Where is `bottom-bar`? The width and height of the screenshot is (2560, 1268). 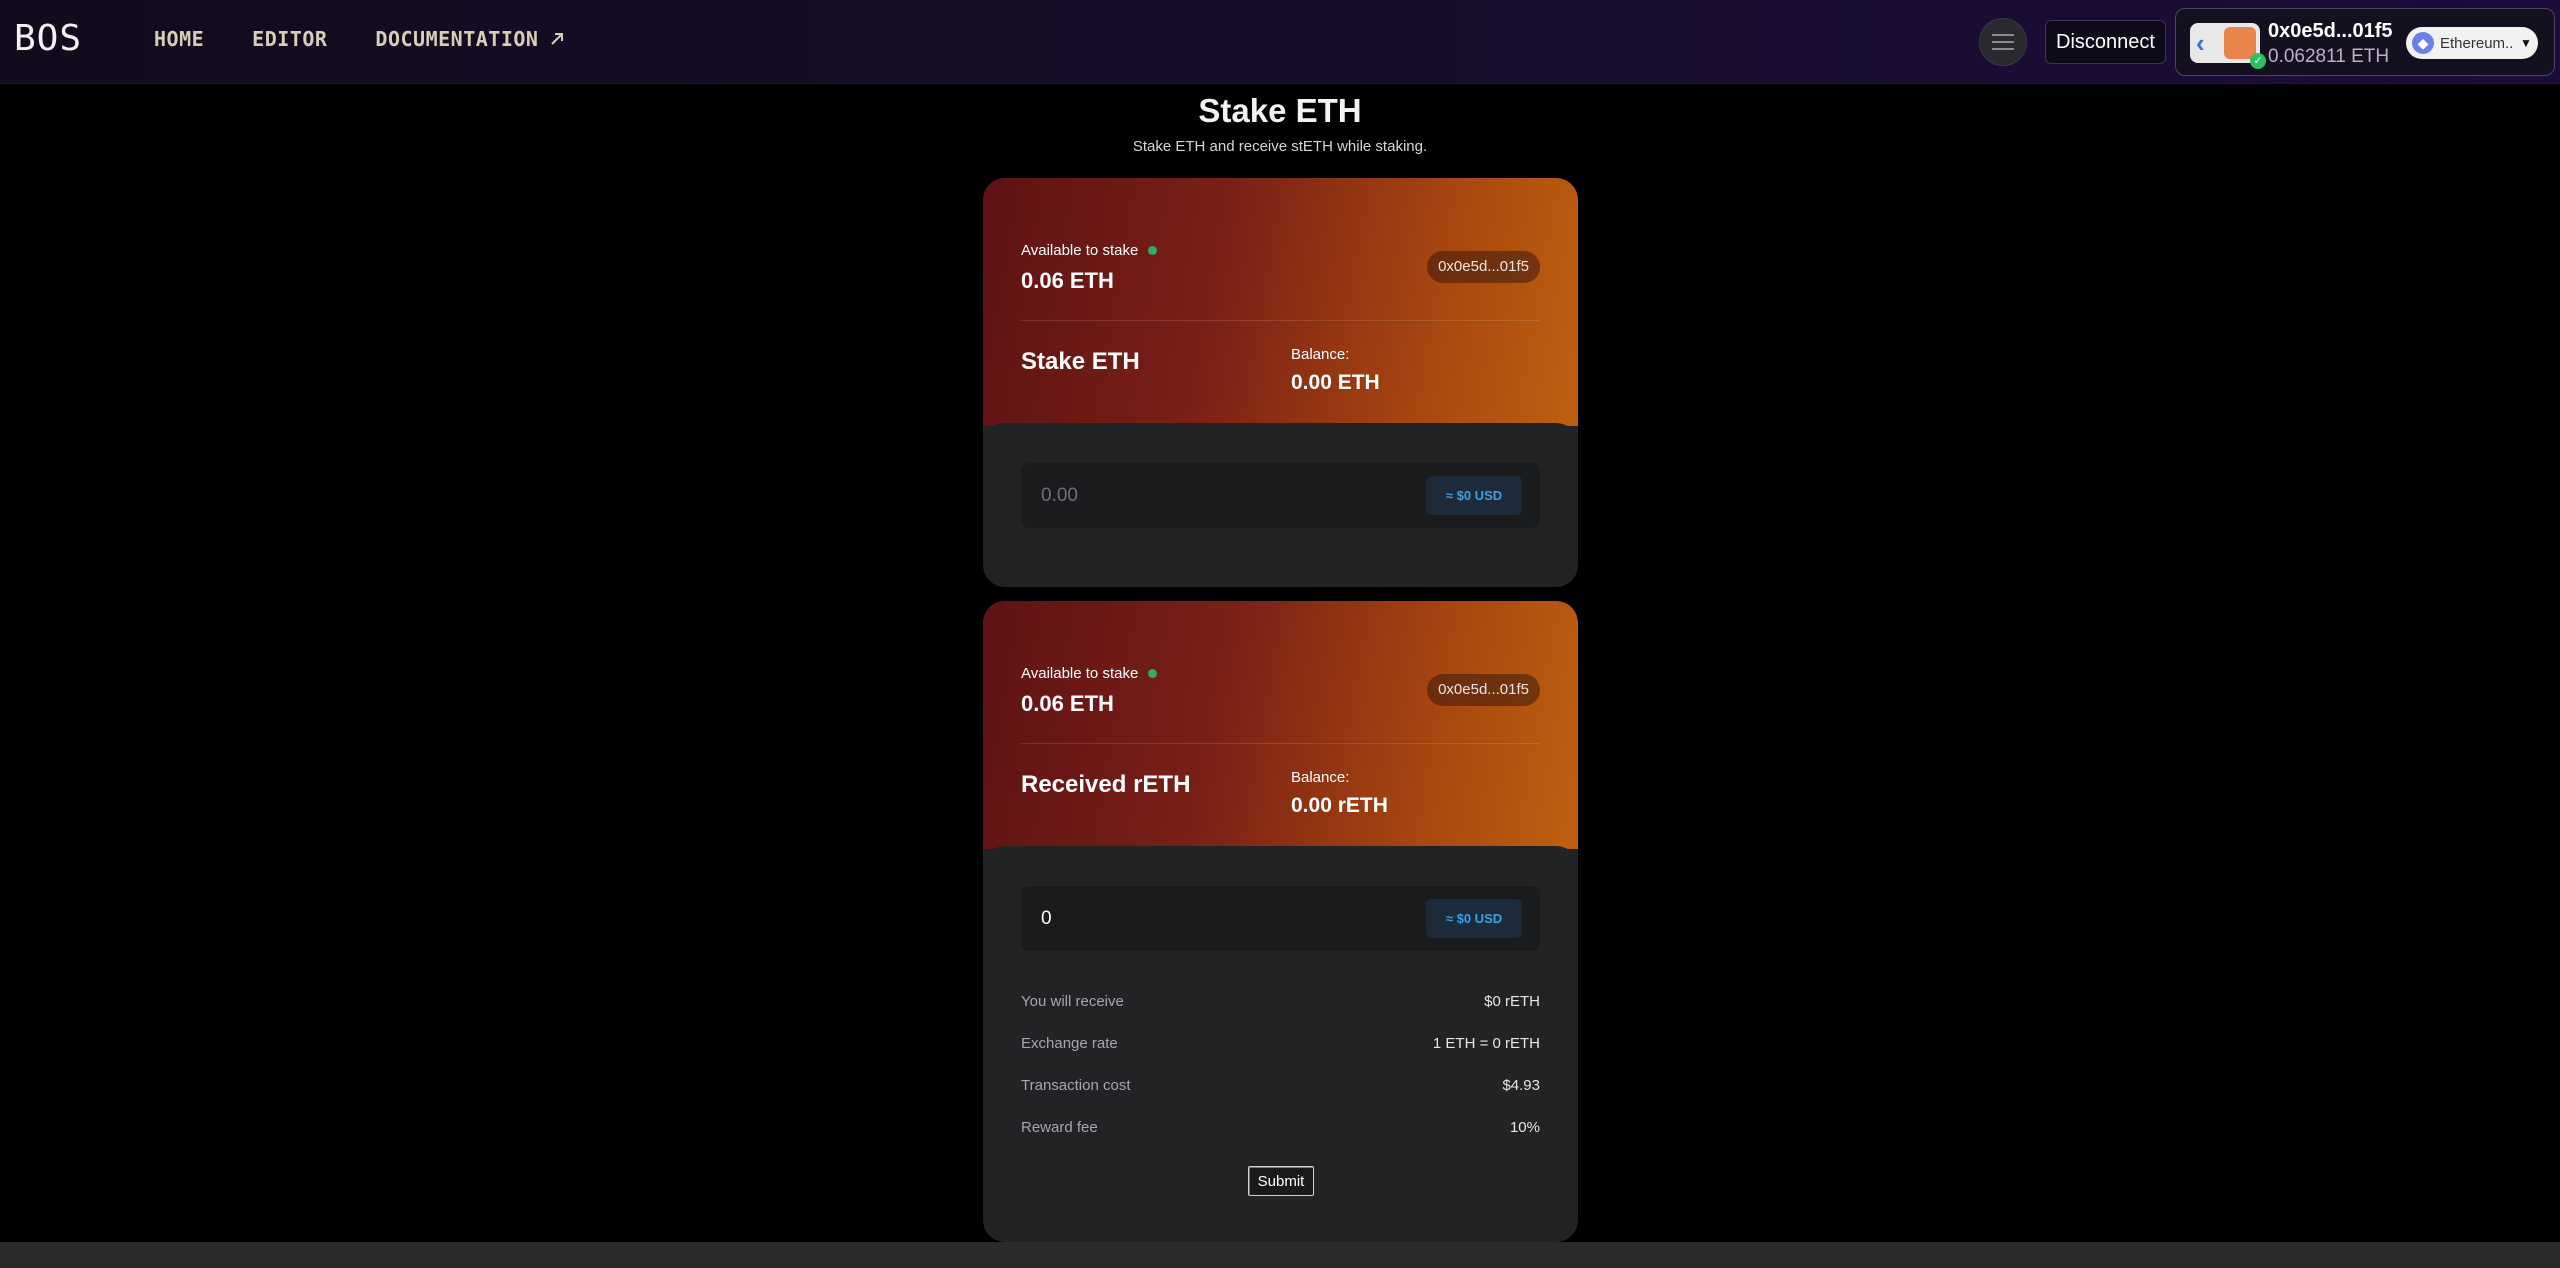 bottom-bar is located at coordinates (1280, 1255).